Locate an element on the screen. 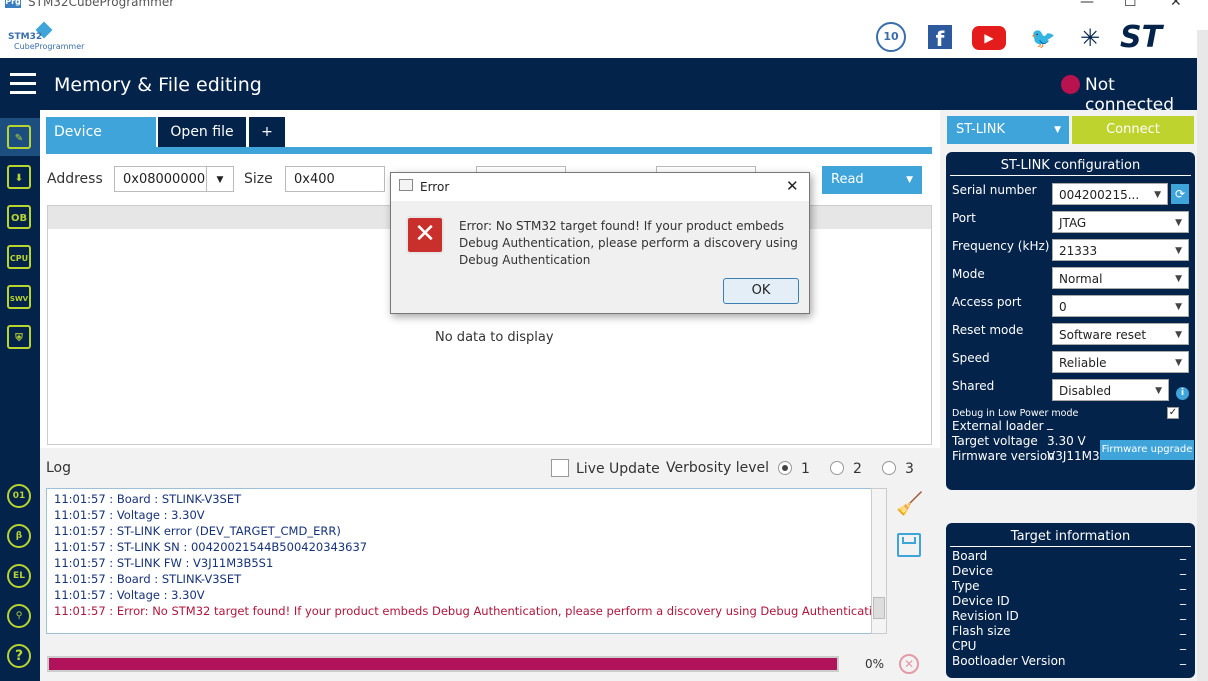 The width and height of the screenshot is (1208, 681). info-icon: i is located at coordinates (1182, 393).